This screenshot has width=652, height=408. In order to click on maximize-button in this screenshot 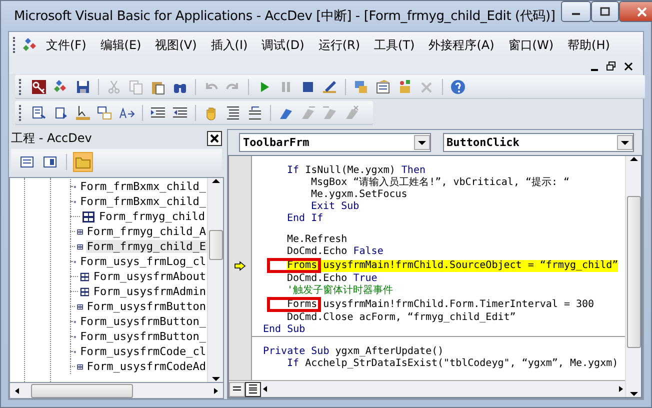, I will do `click(605, 11)`.